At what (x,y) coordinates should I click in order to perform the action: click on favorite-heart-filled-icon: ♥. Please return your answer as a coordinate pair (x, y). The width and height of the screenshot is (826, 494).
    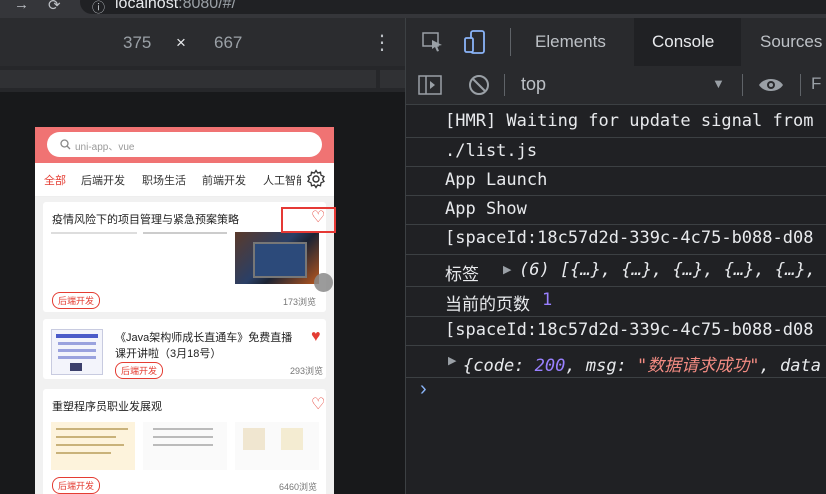
    Looking at the image, I should click on (316, 337).